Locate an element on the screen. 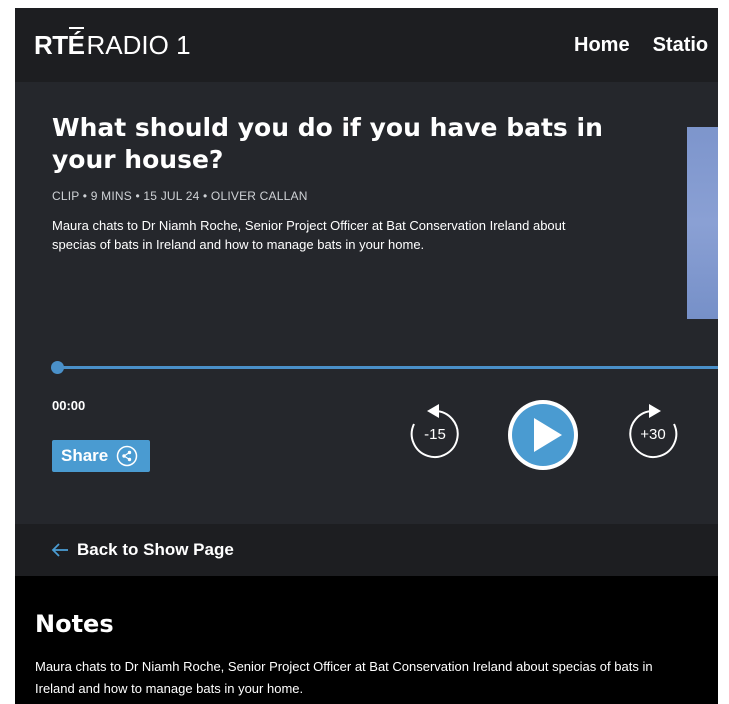 The width and height of the screenshot is (729, 704). arrow-left-icon is located at coordinates (59, 550).